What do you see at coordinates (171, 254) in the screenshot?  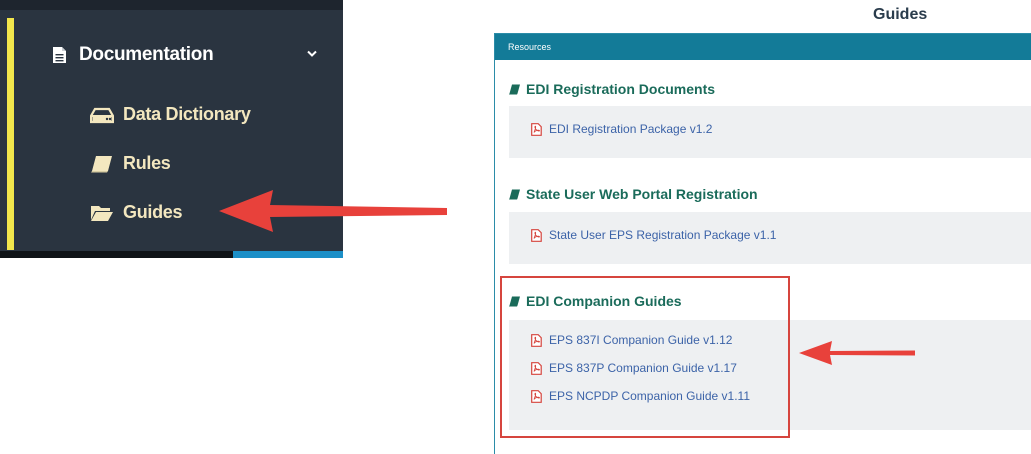 I see `sidebar-bottom-strip` at bounding box center [171, 254].